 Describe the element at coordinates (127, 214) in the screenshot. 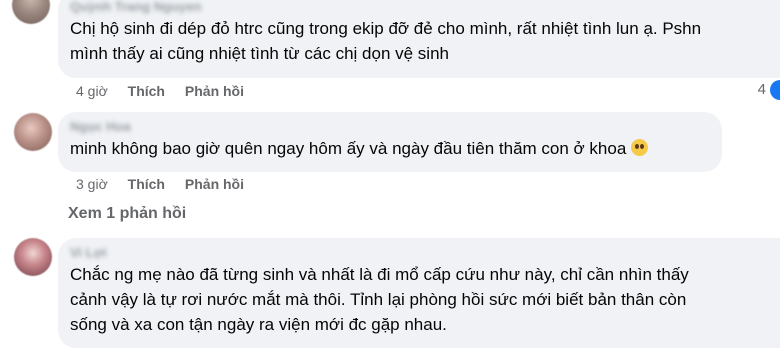

I see `view-replies-link: Xem 1 phản hồi` at that location.